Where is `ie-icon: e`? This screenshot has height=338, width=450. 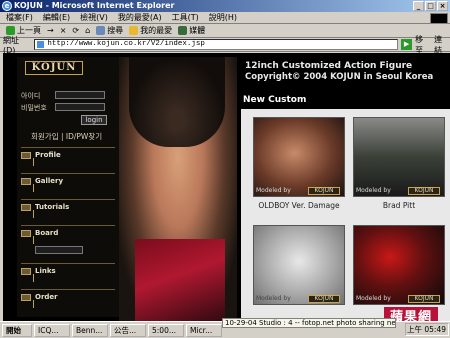
ie-icon: e is located at coordinates (7, 6).